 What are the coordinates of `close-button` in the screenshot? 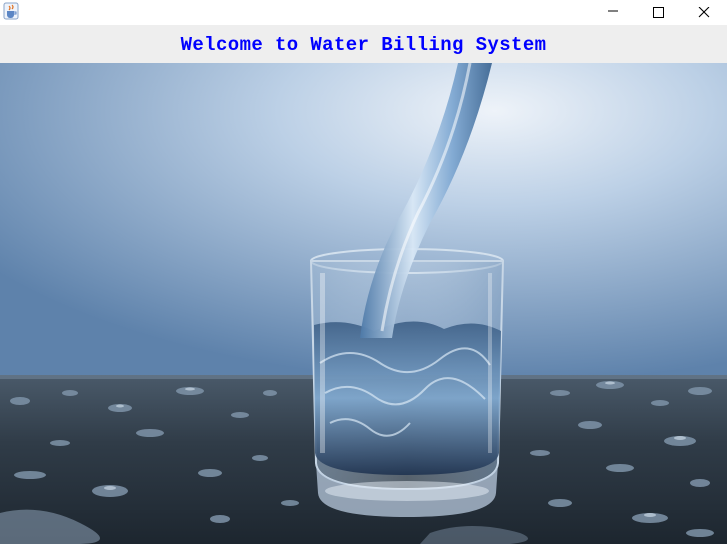 It's located at (704, 12).